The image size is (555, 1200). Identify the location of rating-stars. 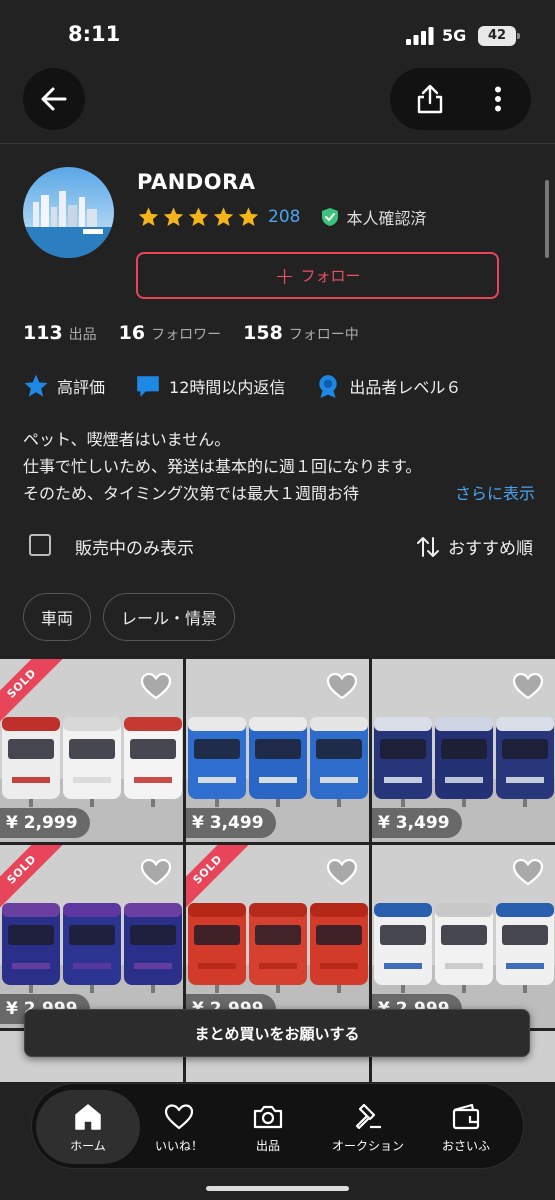
(199, 217).